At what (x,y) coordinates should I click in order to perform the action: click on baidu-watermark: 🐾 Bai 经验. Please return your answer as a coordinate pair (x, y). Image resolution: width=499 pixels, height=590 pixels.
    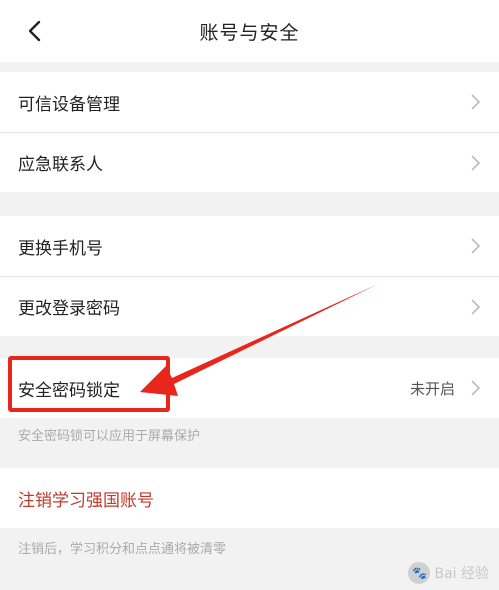
    Looking at the image, I should click on (448, 573).